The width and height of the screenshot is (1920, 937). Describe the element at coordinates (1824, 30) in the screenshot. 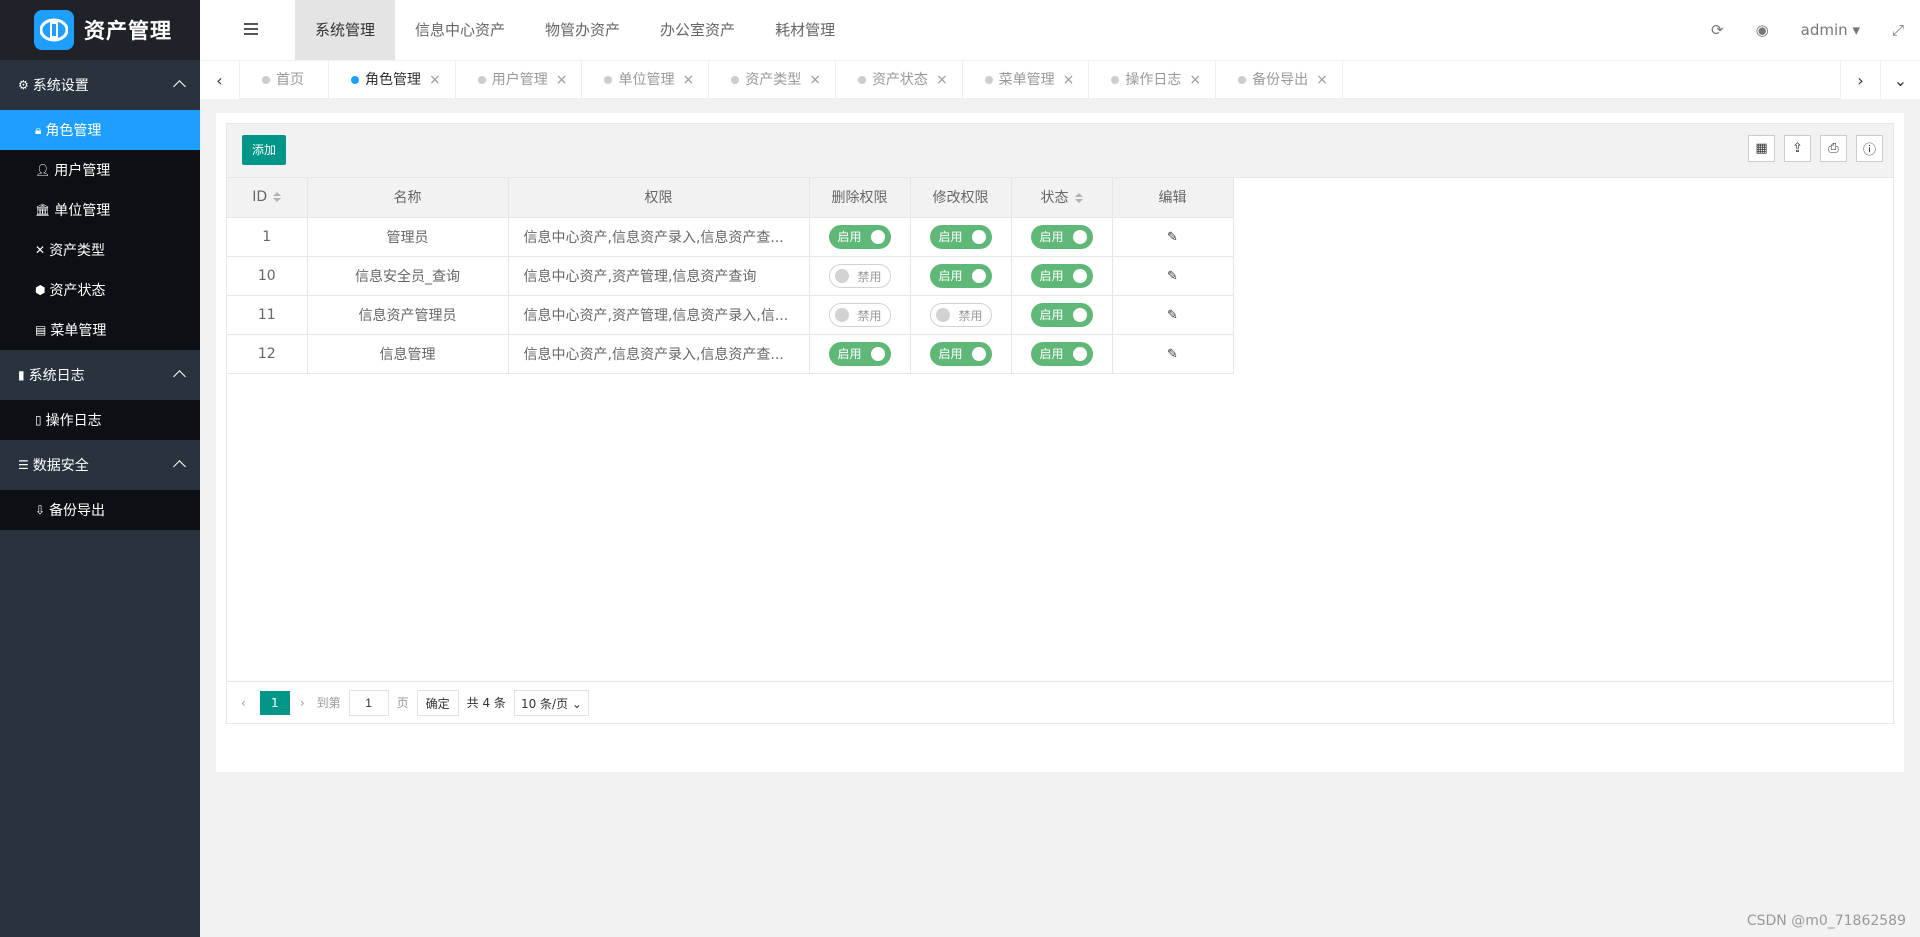

I see `user-name: admin` at that location.